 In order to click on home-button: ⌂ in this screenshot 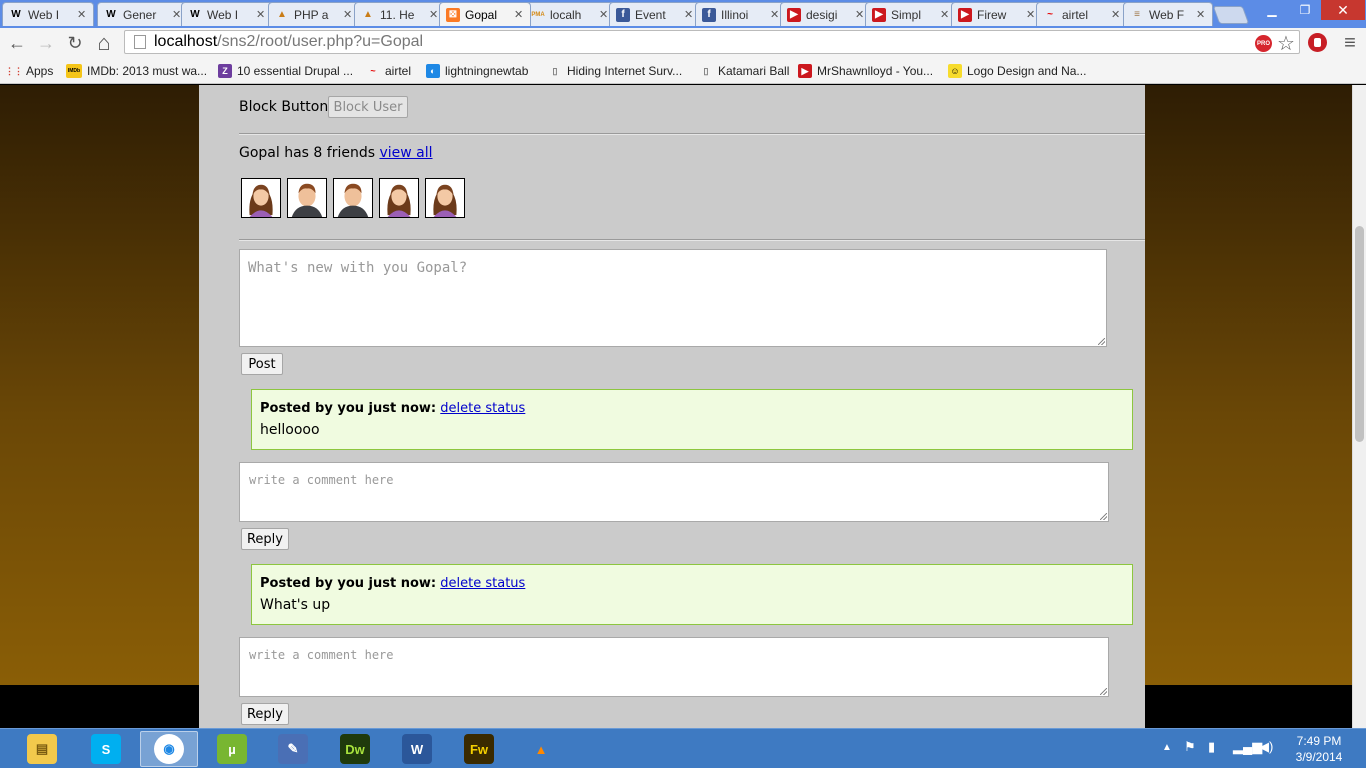, I will do `click(104, 42)`.